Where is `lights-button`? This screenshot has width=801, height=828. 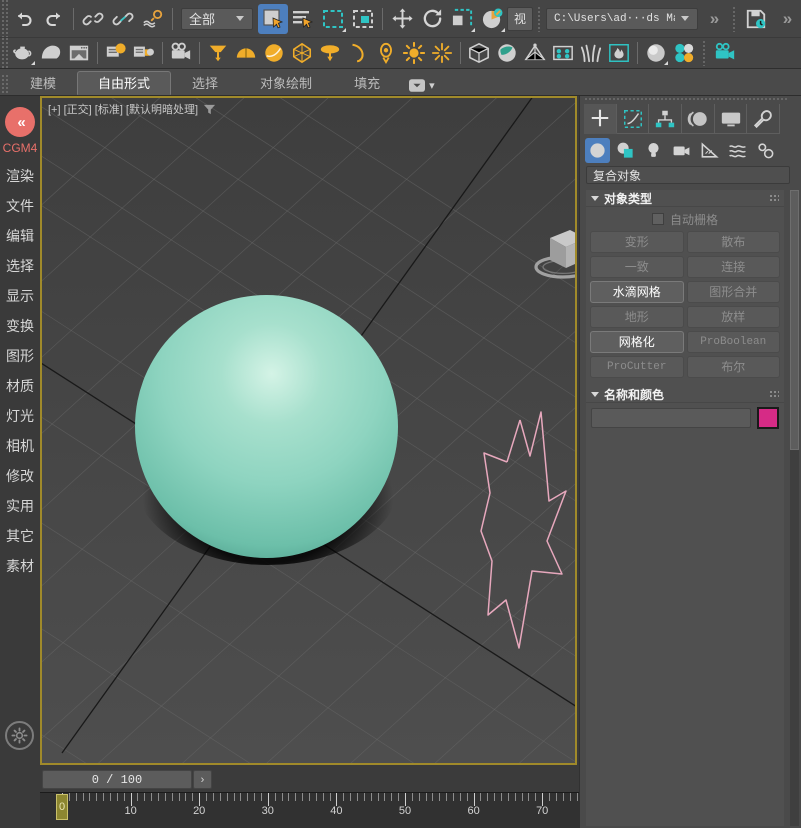
lights-button is located at coordinates (653, 150).